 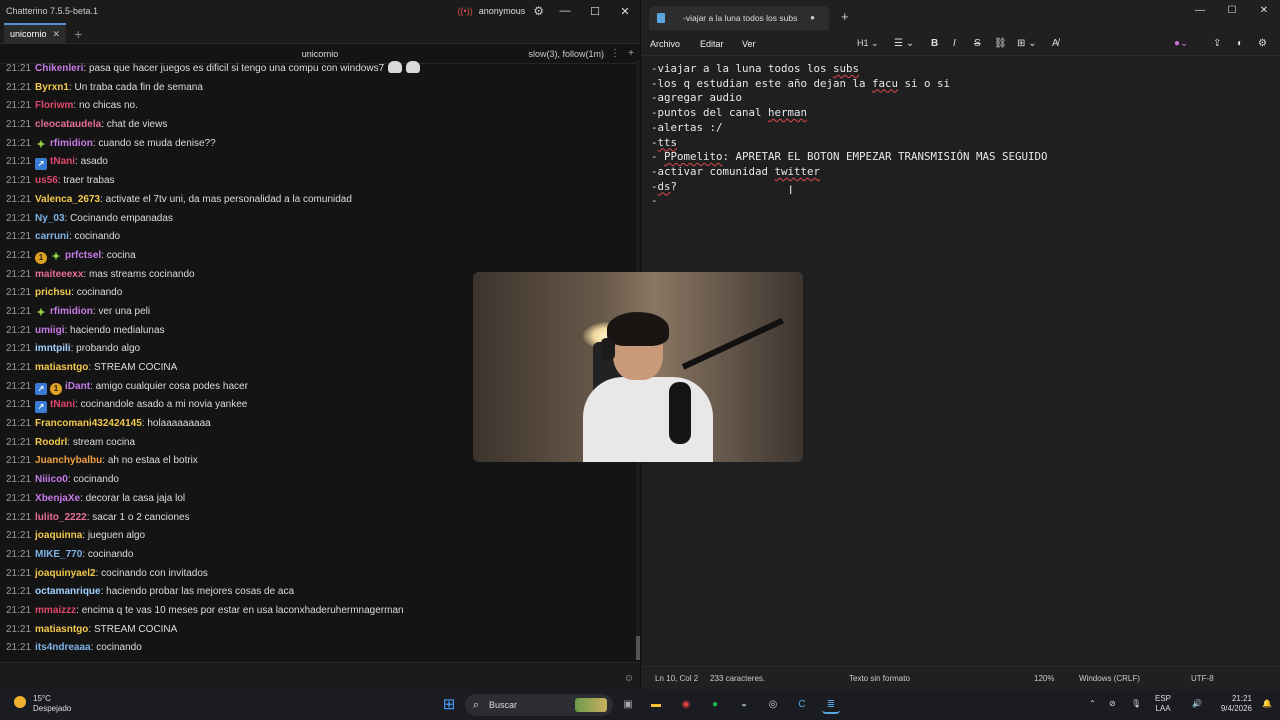 I want to click on task-view-icon: ▣, so click(x=628, y=705).